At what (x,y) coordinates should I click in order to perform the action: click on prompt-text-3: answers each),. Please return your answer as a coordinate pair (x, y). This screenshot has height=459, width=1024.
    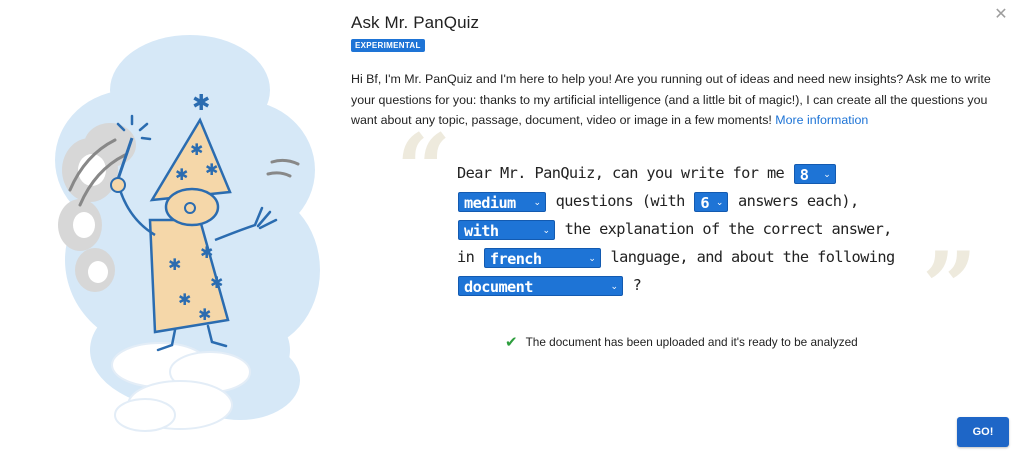
    Looking at the image, I should click on (798, 201).